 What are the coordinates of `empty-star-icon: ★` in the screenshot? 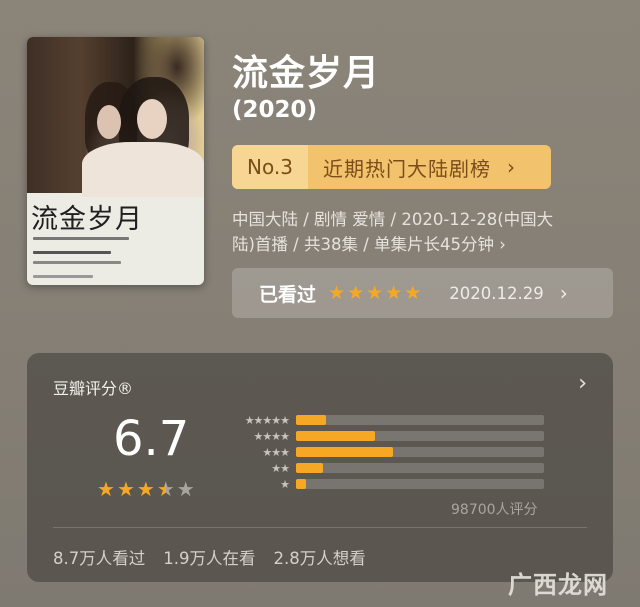 It's located at (185, 489).